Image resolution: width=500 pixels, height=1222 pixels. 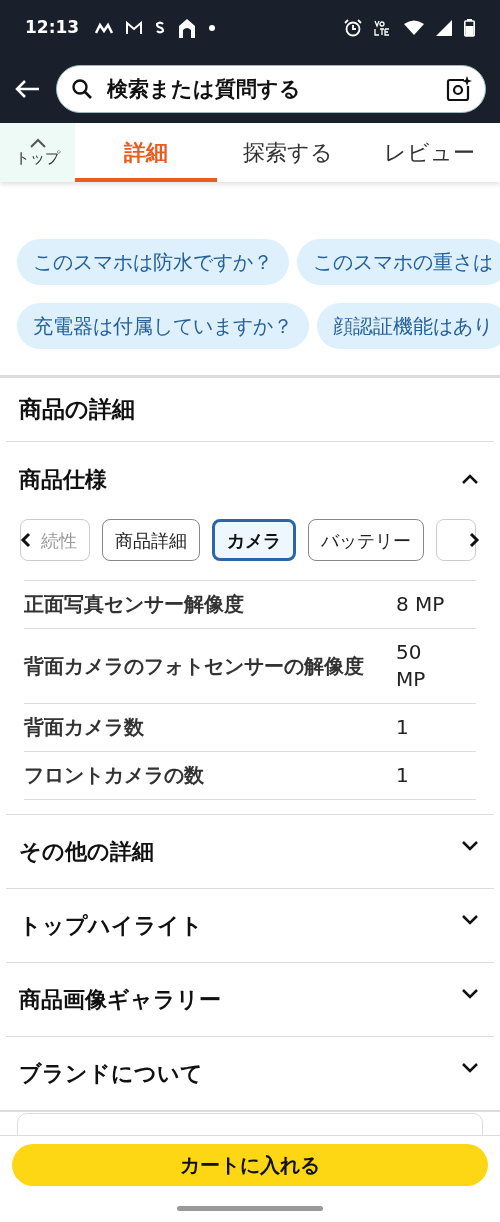 What do you see at coordinates (37, 142) in the screenshot?
I see `chevron-up-icon` at bounding box center [37, 142].